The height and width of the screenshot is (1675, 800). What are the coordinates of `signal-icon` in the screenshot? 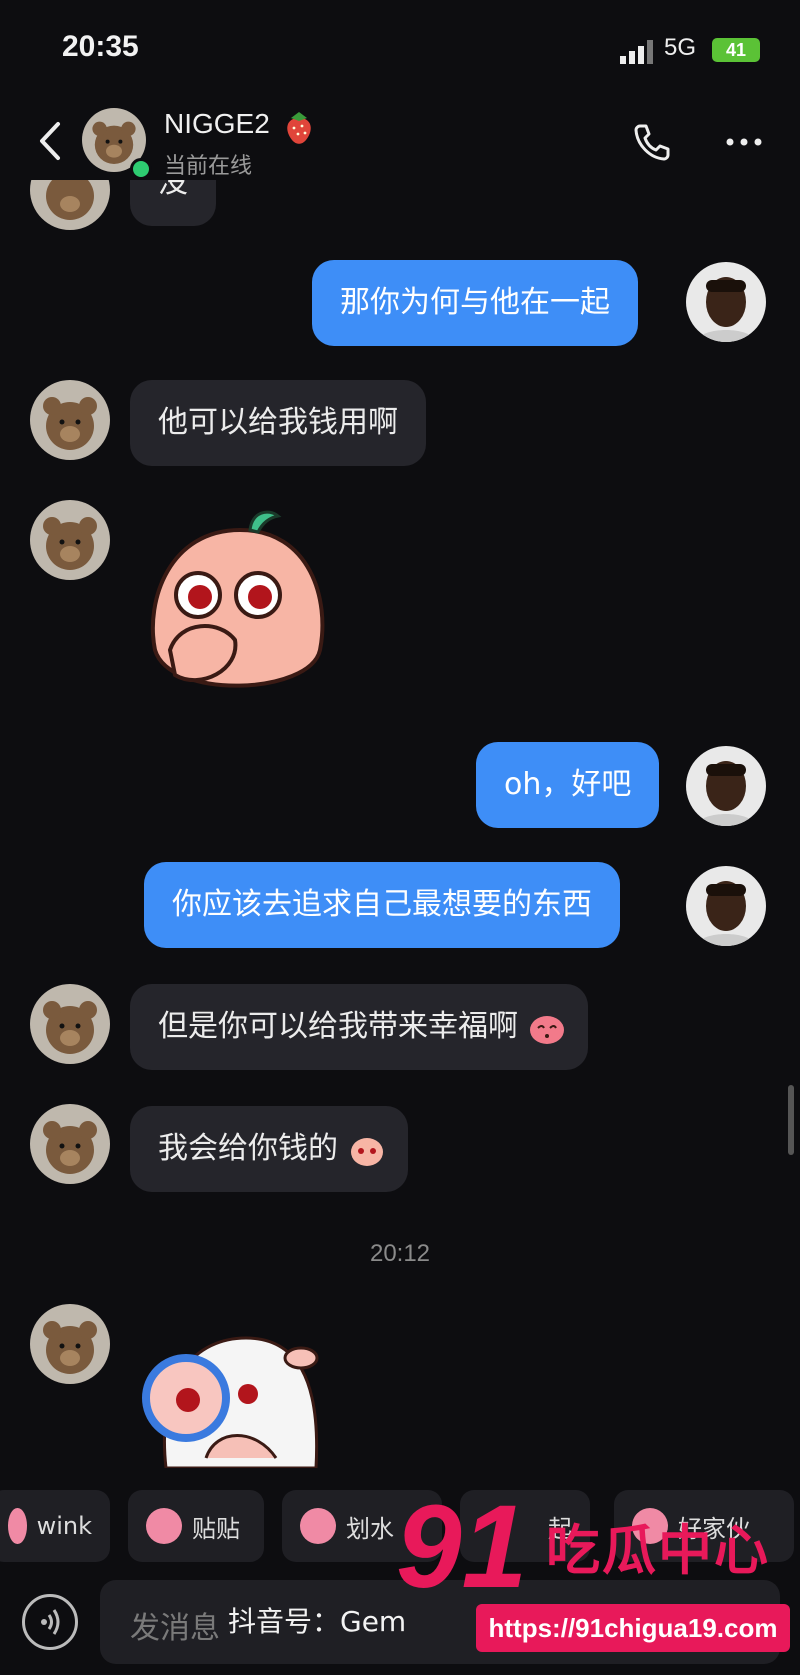 It's located at (636, 52).